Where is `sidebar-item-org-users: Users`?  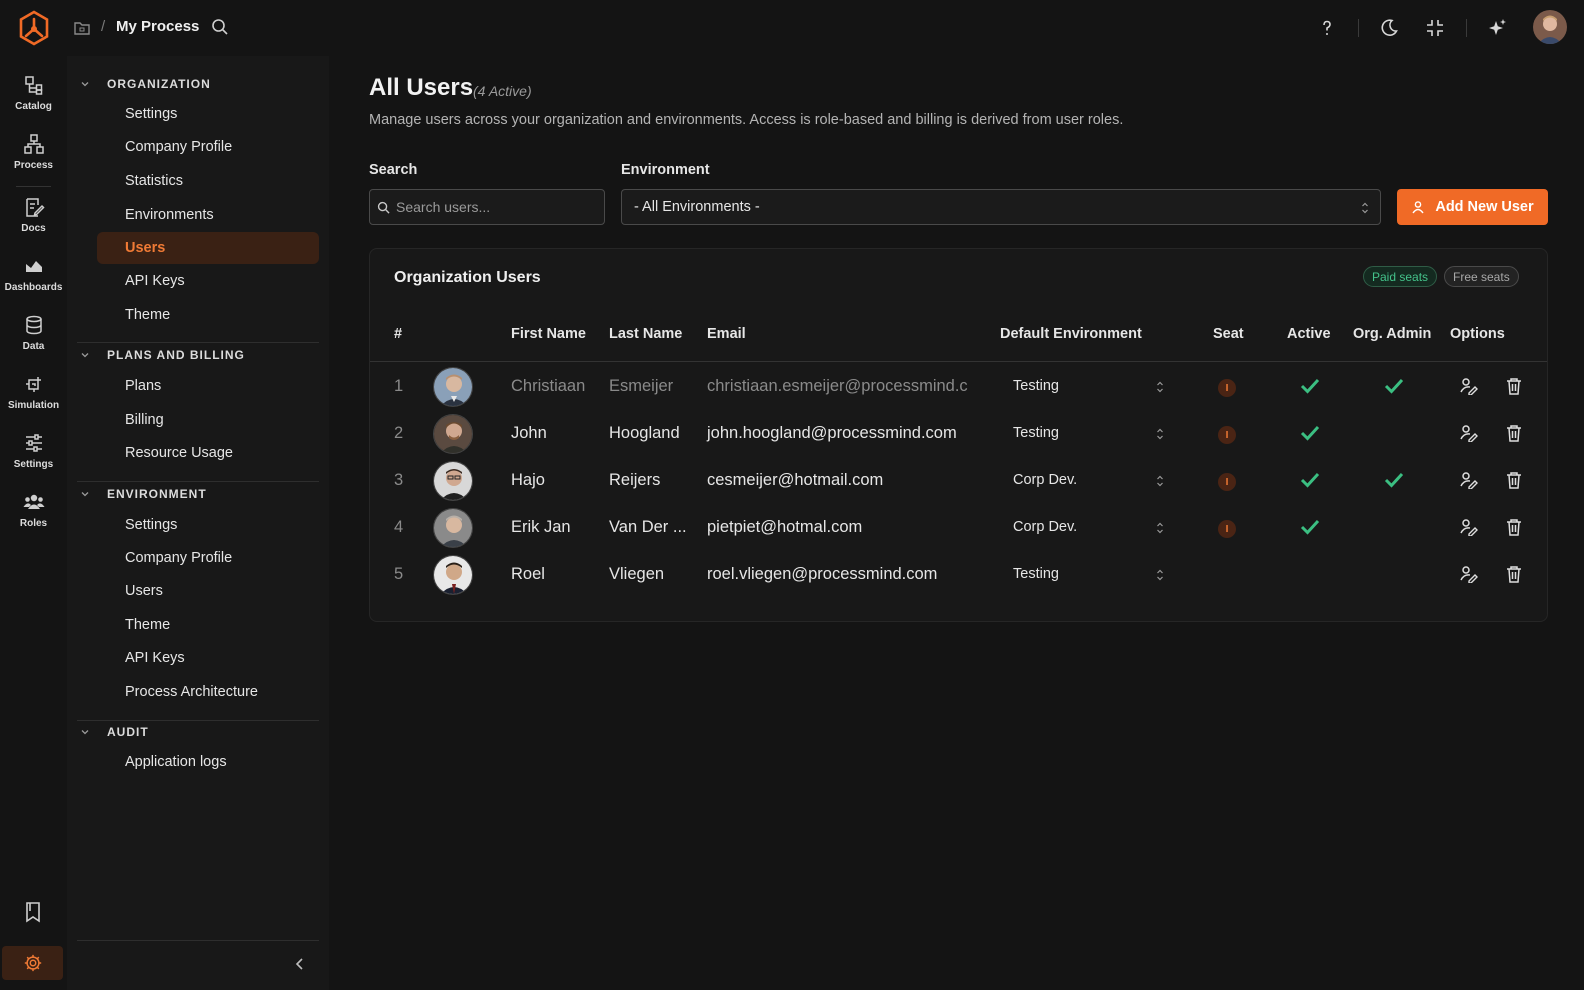 sidebar-item-org-users: Users is located at coordinates (208, 248).